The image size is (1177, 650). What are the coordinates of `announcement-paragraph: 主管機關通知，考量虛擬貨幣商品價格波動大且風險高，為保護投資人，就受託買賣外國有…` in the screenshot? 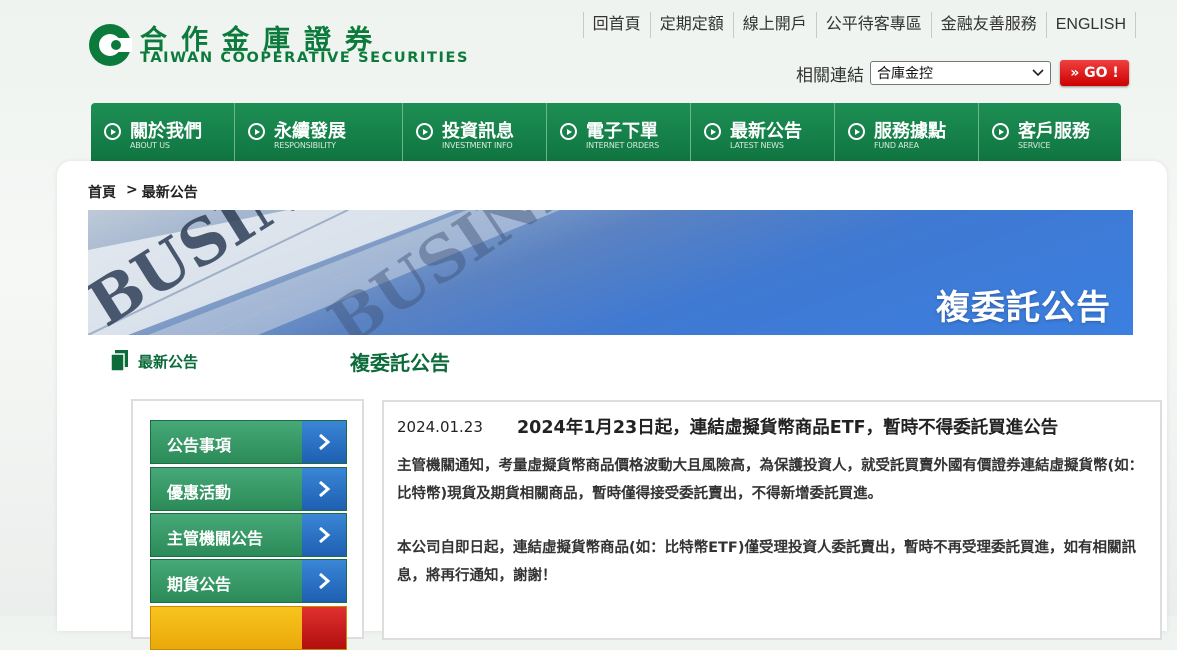 It's located at (770, 480).